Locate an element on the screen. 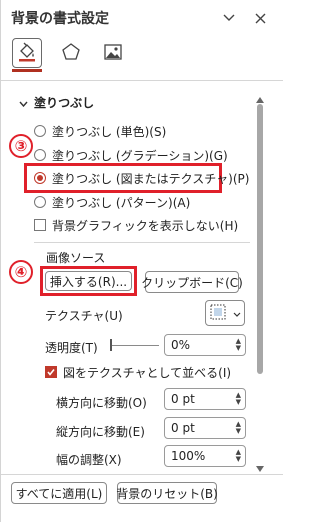 The height and width of the screenshot is (522, 320). pane-title: 背景の書式設定 is located at coordinates (60, 19).